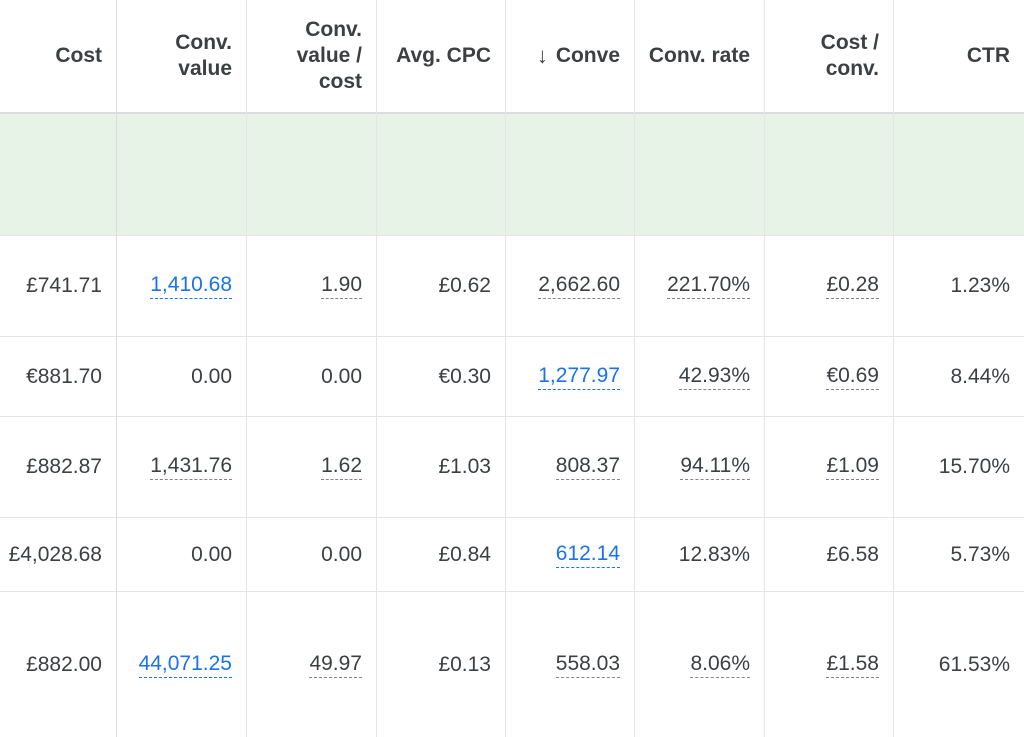  What do you see at coordinates (185, 665) in the screenshot?
I see `cell-value: 44,071.25` at bounding box center [185, 665].